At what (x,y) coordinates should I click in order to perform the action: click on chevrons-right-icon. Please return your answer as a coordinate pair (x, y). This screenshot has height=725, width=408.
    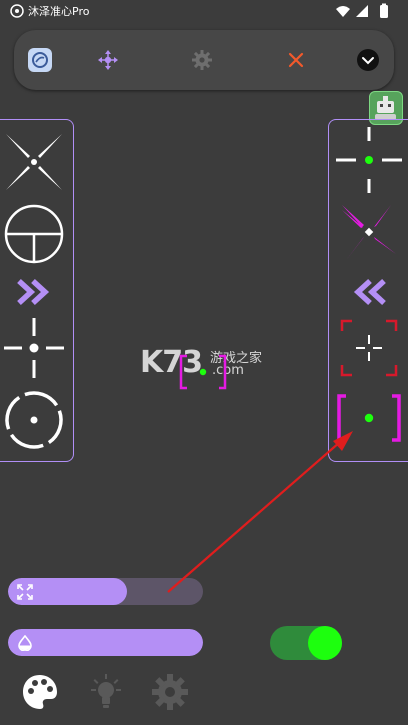
    Looking at the image, I should click on (32, 292).